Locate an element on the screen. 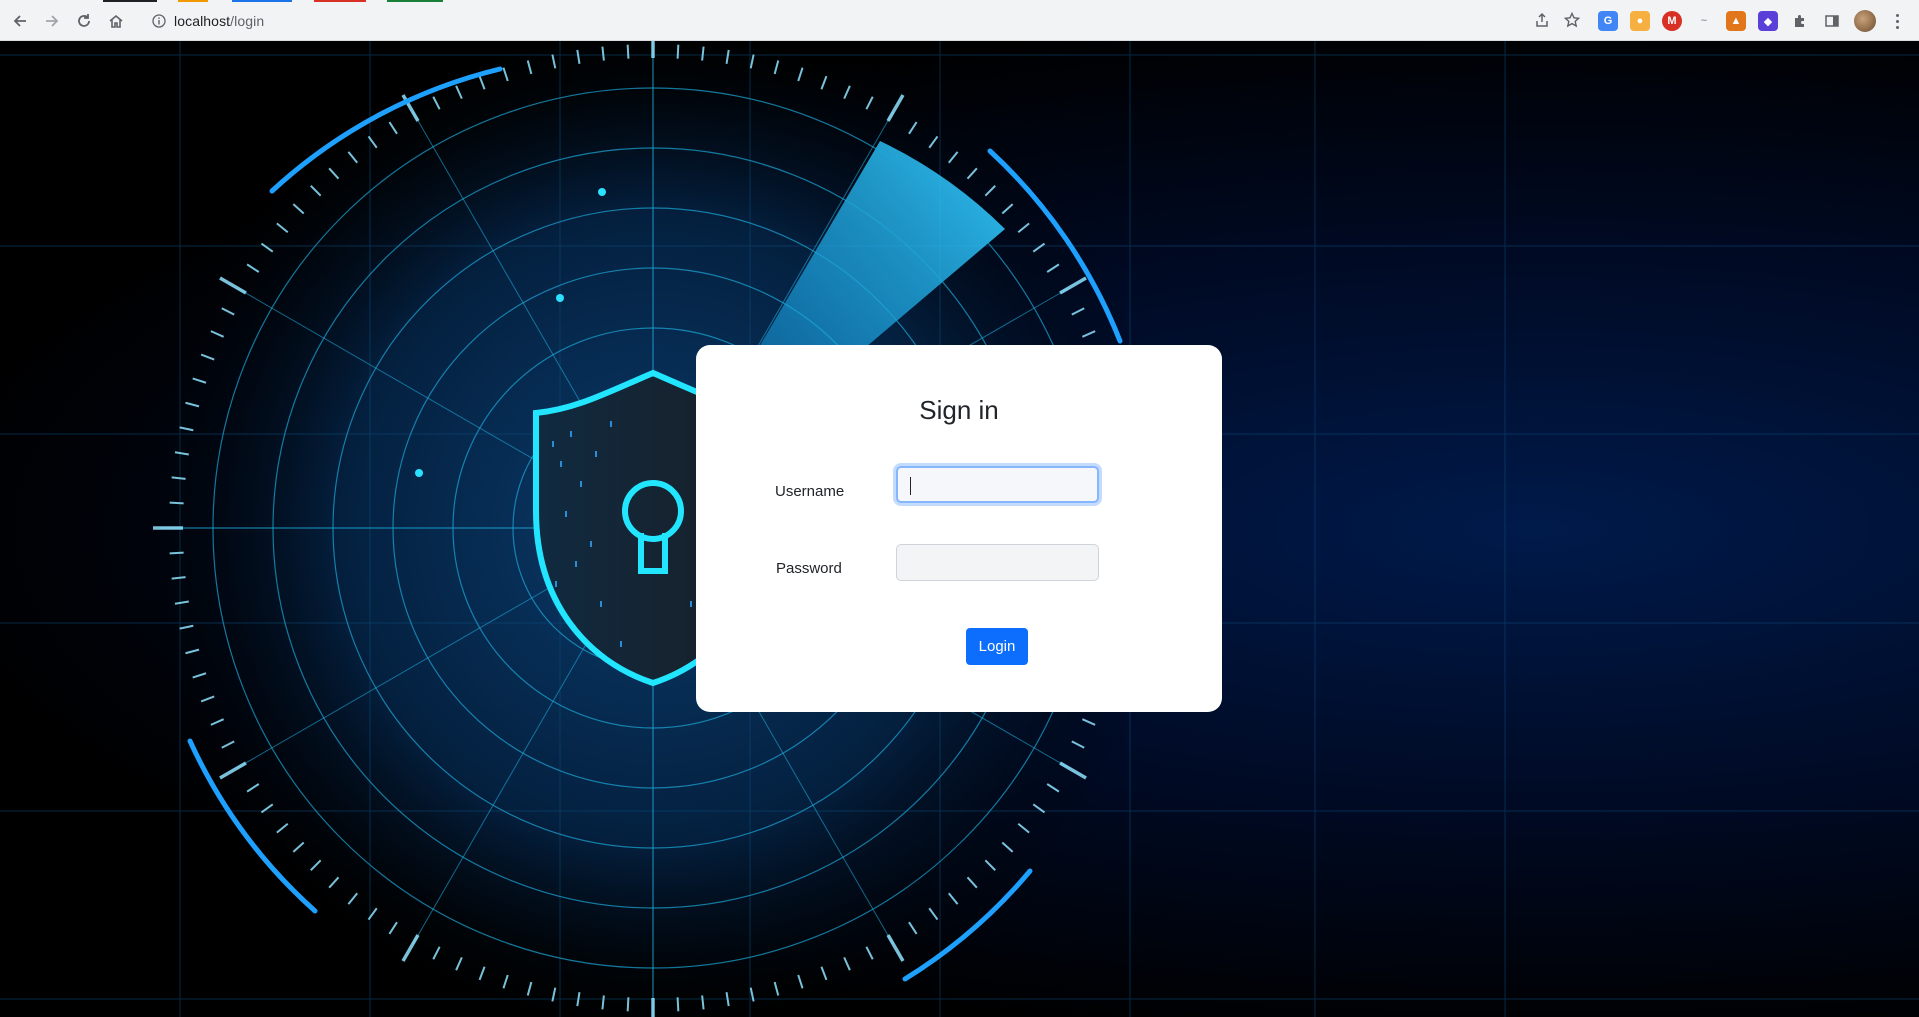 This screenshot has width=1919, height=1017. username-label: Username is located at coordinates (810, 491).